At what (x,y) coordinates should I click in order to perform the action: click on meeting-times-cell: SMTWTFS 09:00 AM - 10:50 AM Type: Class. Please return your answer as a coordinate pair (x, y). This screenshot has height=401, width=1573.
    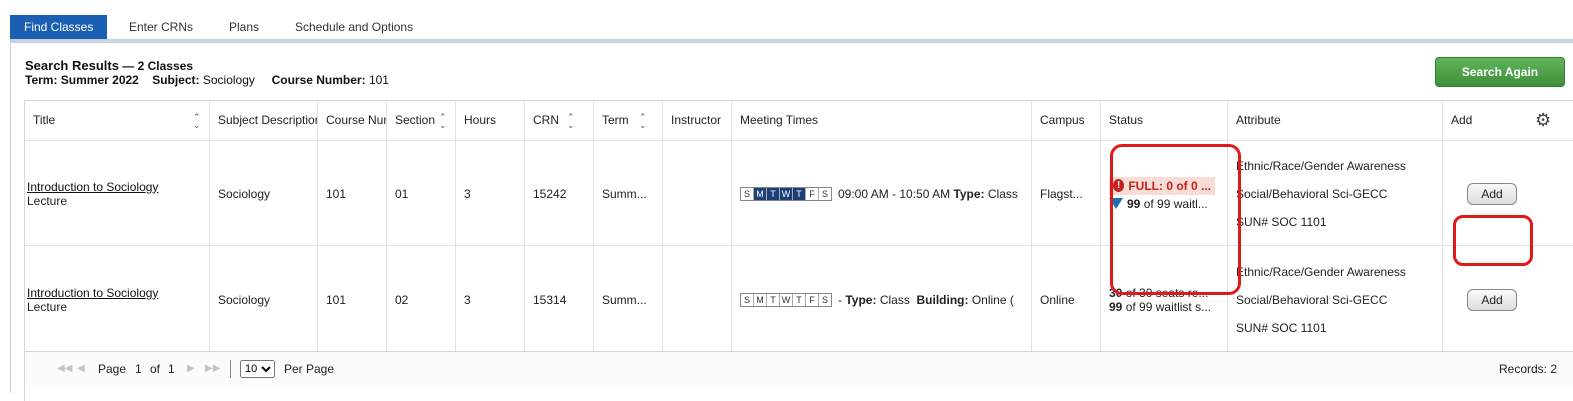
    Looking at the image, I should click on (882, 193).